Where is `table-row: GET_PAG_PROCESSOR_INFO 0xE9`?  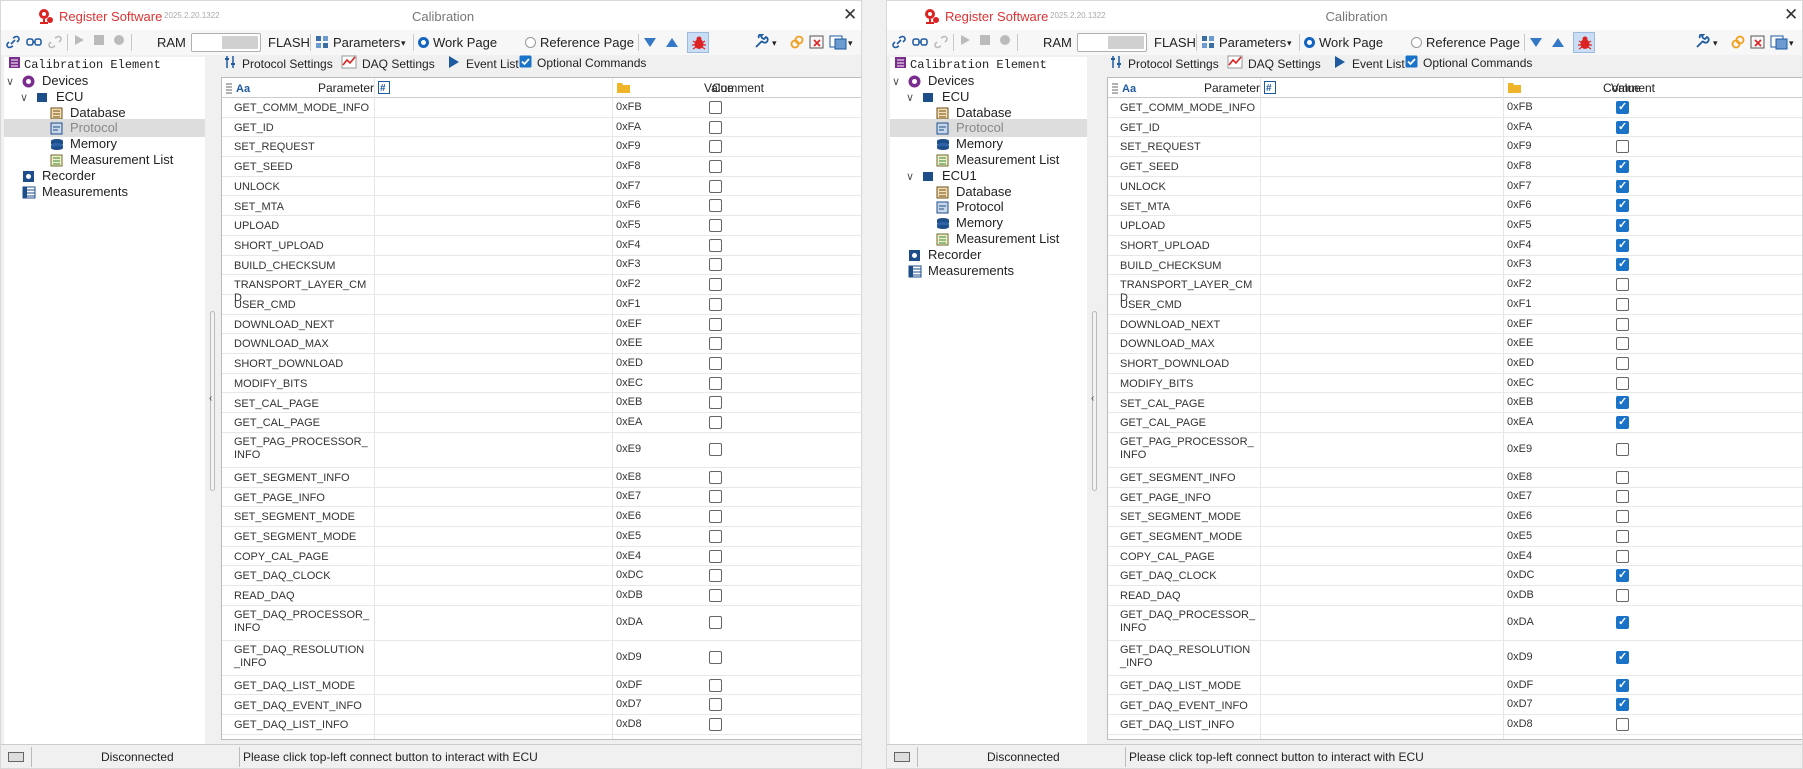
table-row: GET_PAG_PROCESSOR_INFO 0xE9 is located at coordinates (541, 450).